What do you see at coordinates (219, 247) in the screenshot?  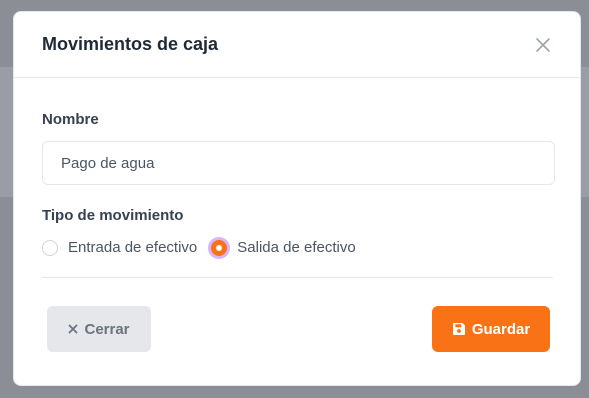 I see `radio-salida-checked` at bounding box center [219, 247].